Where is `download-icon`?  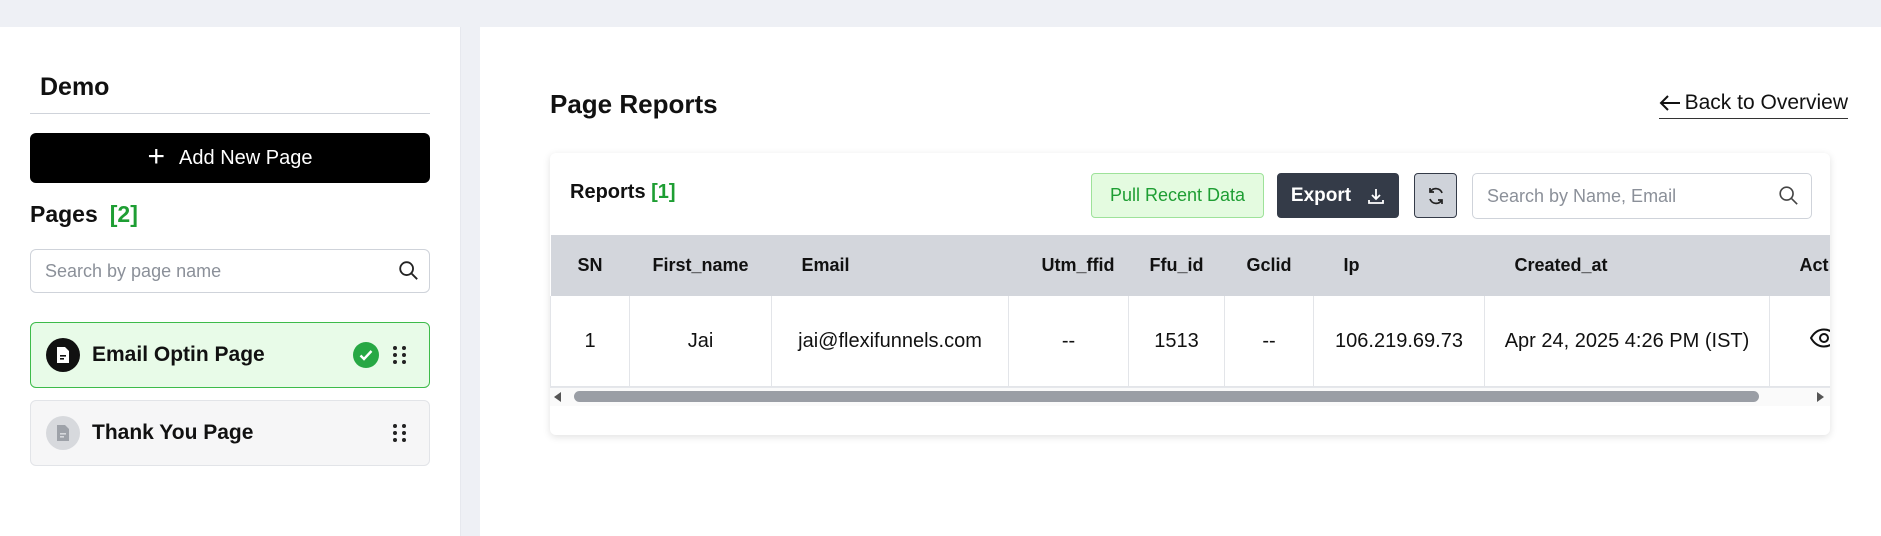
download-icon is located at coordinates (1376, 196).